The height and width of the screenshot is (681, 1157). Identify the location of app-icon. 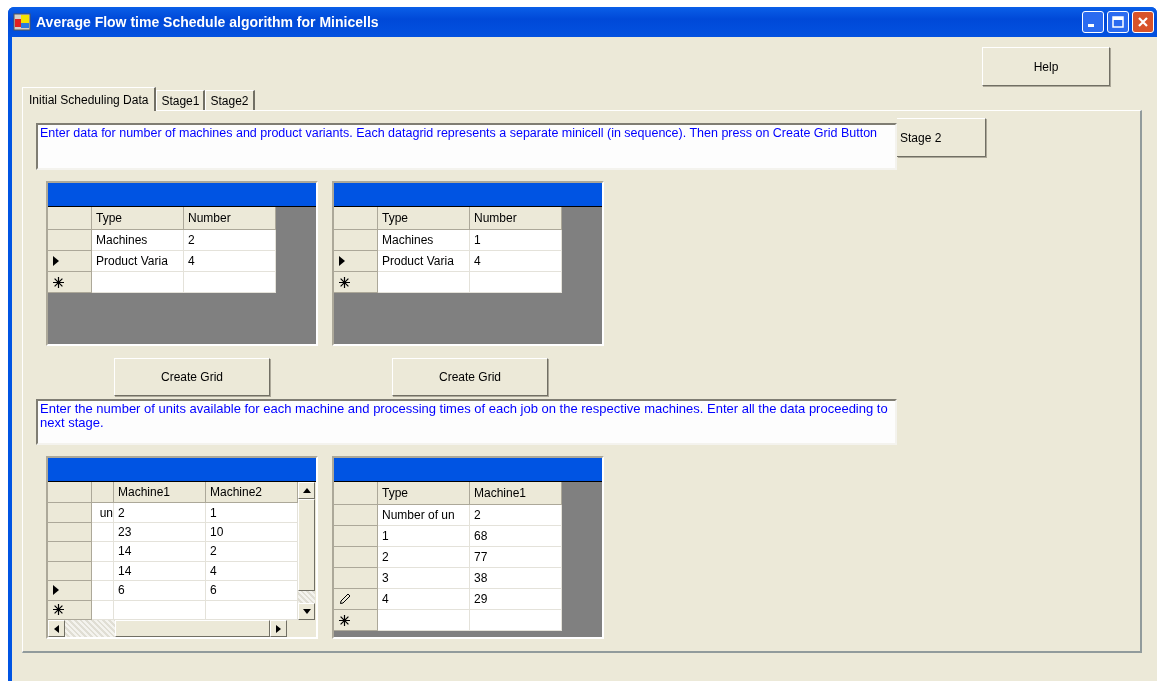
(22, 22).